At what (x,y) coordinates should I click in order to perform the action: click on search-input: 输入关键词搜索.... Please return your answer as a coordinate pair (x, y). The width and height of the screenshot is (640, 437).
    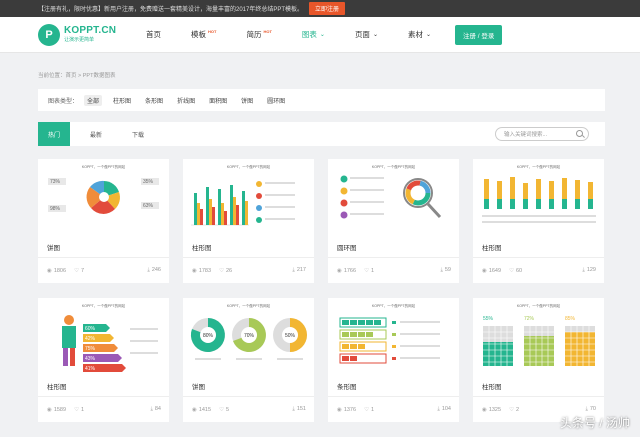
    Looking at the image, I should click on (525, 134).